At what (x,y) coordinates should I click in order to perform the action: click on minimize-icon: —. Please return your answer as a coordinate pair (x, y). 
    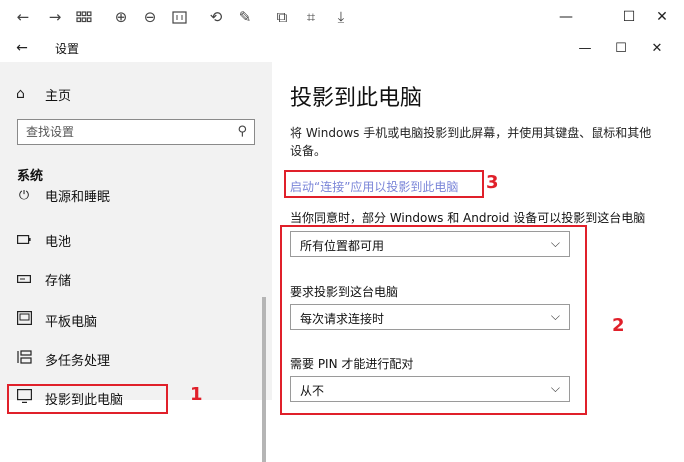
    Looking at the image, I should click on (566, 17).